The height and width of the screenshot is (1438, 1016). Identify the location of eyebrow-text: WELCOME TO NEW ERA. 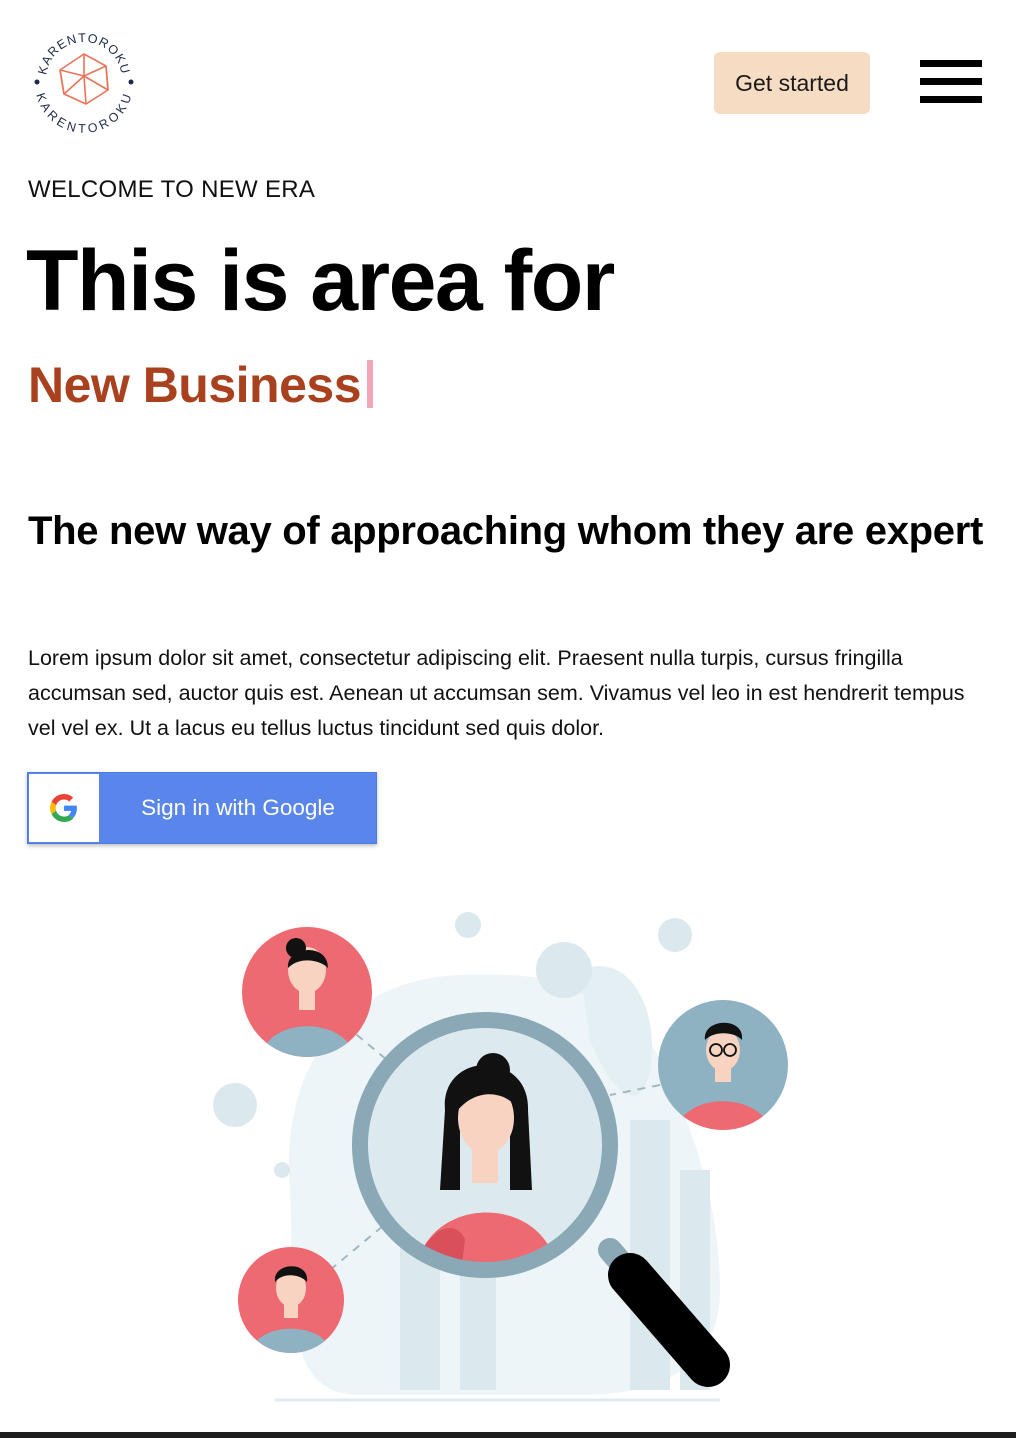
(172, 189).